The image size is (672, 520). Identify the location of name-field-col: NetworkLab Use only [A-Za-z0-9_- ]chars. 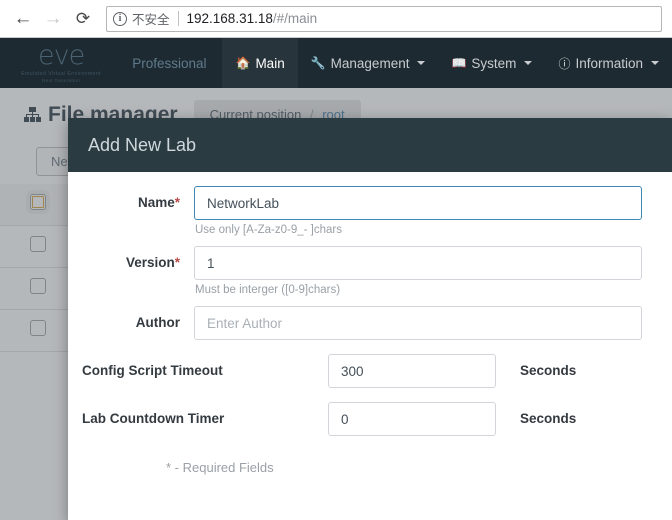
(411, 214).